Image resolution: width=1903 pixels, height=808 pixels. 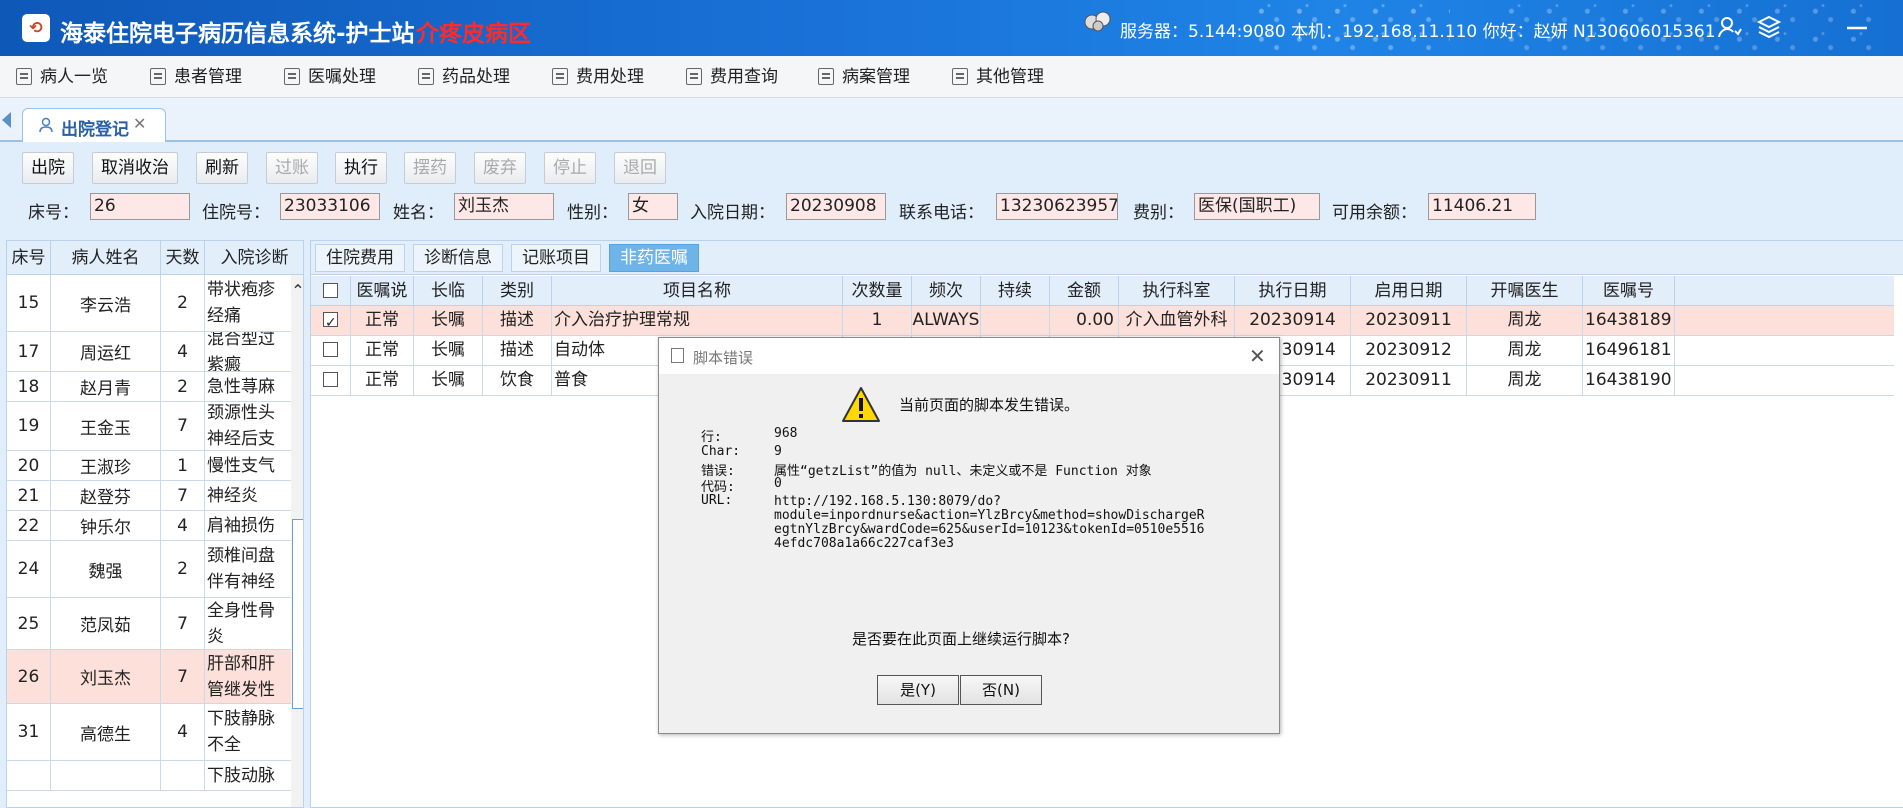 What do you see at coordinates (1525, 291) in the screenshot?
I see `column-header: 开嘱医生` at bounding box center [1525, 291].